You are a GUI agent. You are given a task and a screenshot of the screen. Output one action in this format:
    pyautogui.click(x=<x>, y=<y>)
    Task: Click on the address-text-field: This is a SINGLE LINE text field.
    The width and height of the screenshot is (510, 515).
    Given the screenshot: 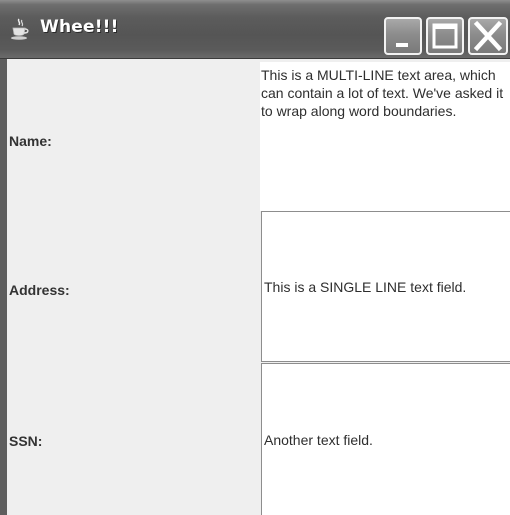 What is the action you would take?
    pyautogui.click(x=385, y=286)
    